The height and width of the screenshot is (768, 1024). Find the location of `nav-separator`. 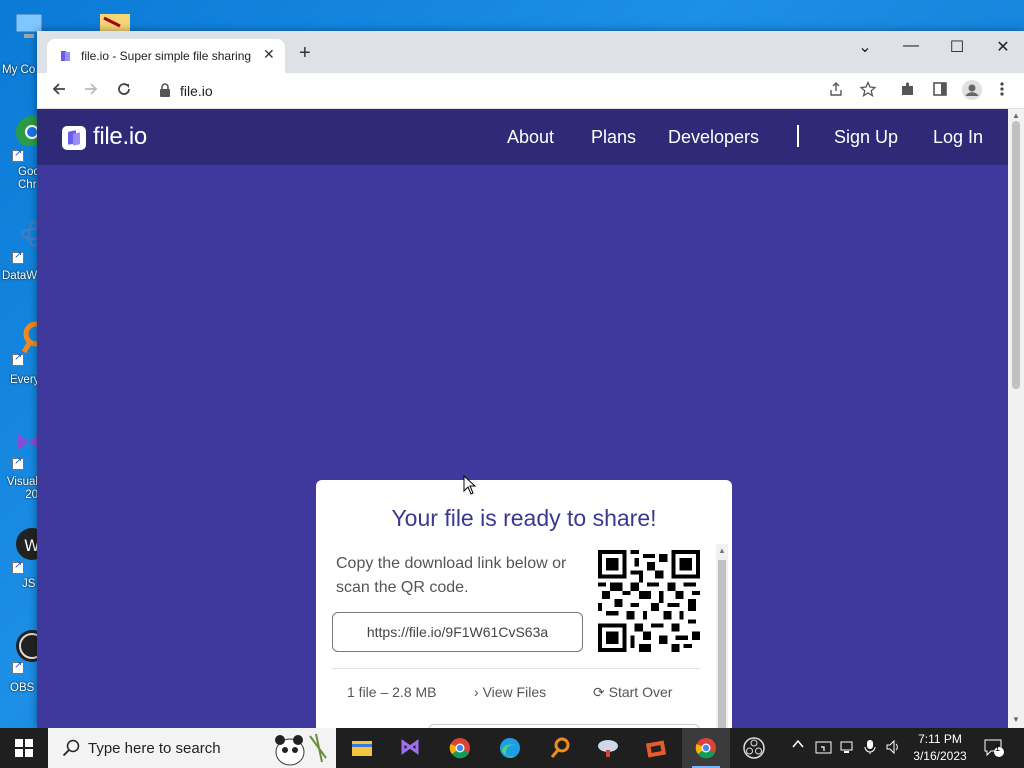

nav-separator is located at coordinates (798, 136).